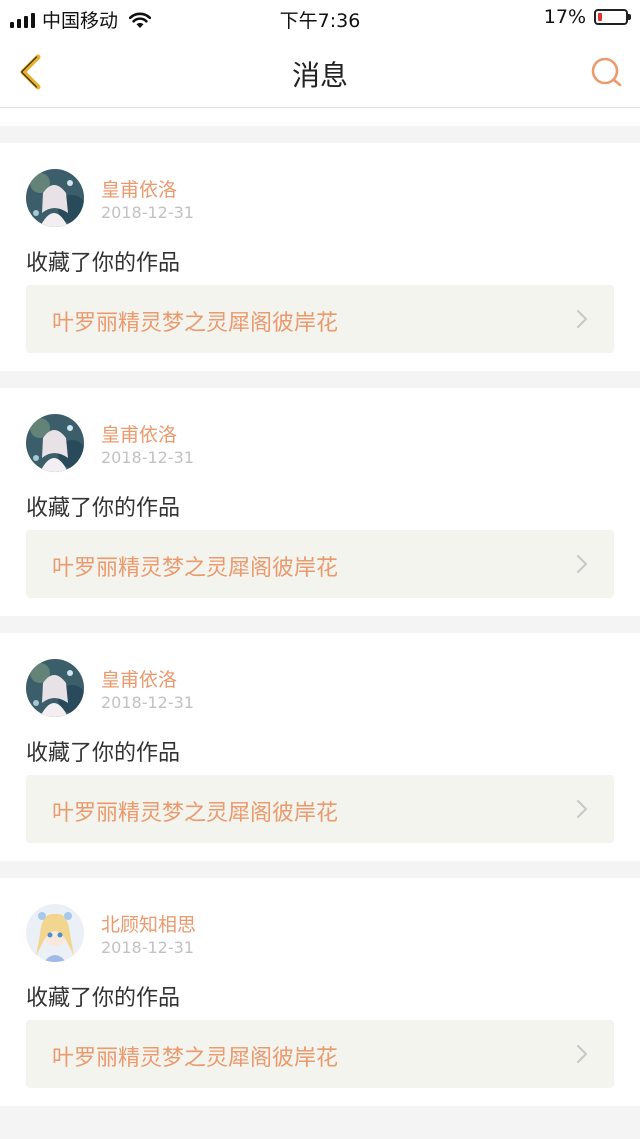  I want to click on chevron-left-icon, so click(30, 72).